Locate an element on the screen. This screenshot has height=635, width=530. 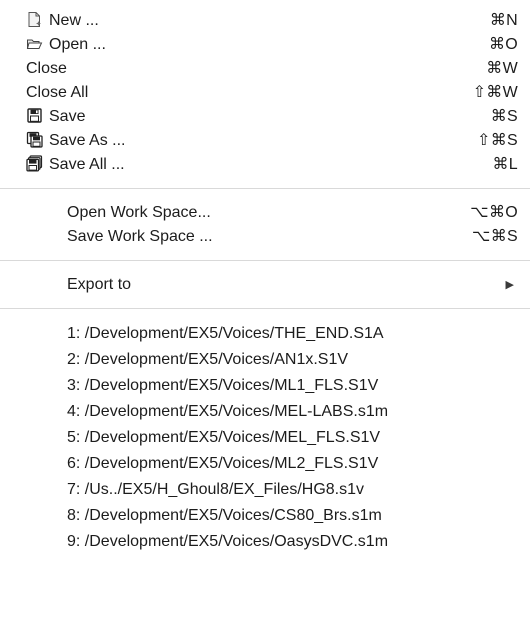
recent-file-item: 9: /Development/EX5/Voices/OasysDVC.s1m is located at coordinates (265, 542).